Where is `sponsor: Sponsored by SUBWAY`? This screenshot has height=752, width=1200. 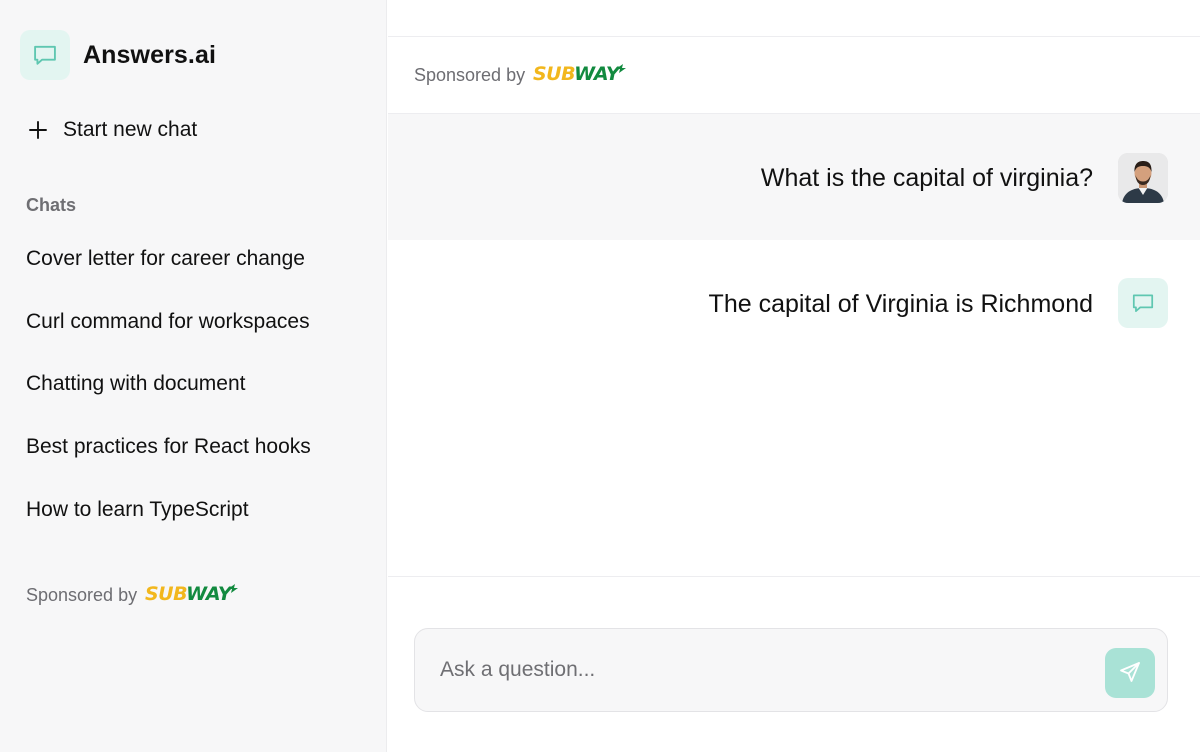 sponsor: Sponsored by SUBWAY is located at coordinates (521, 75).